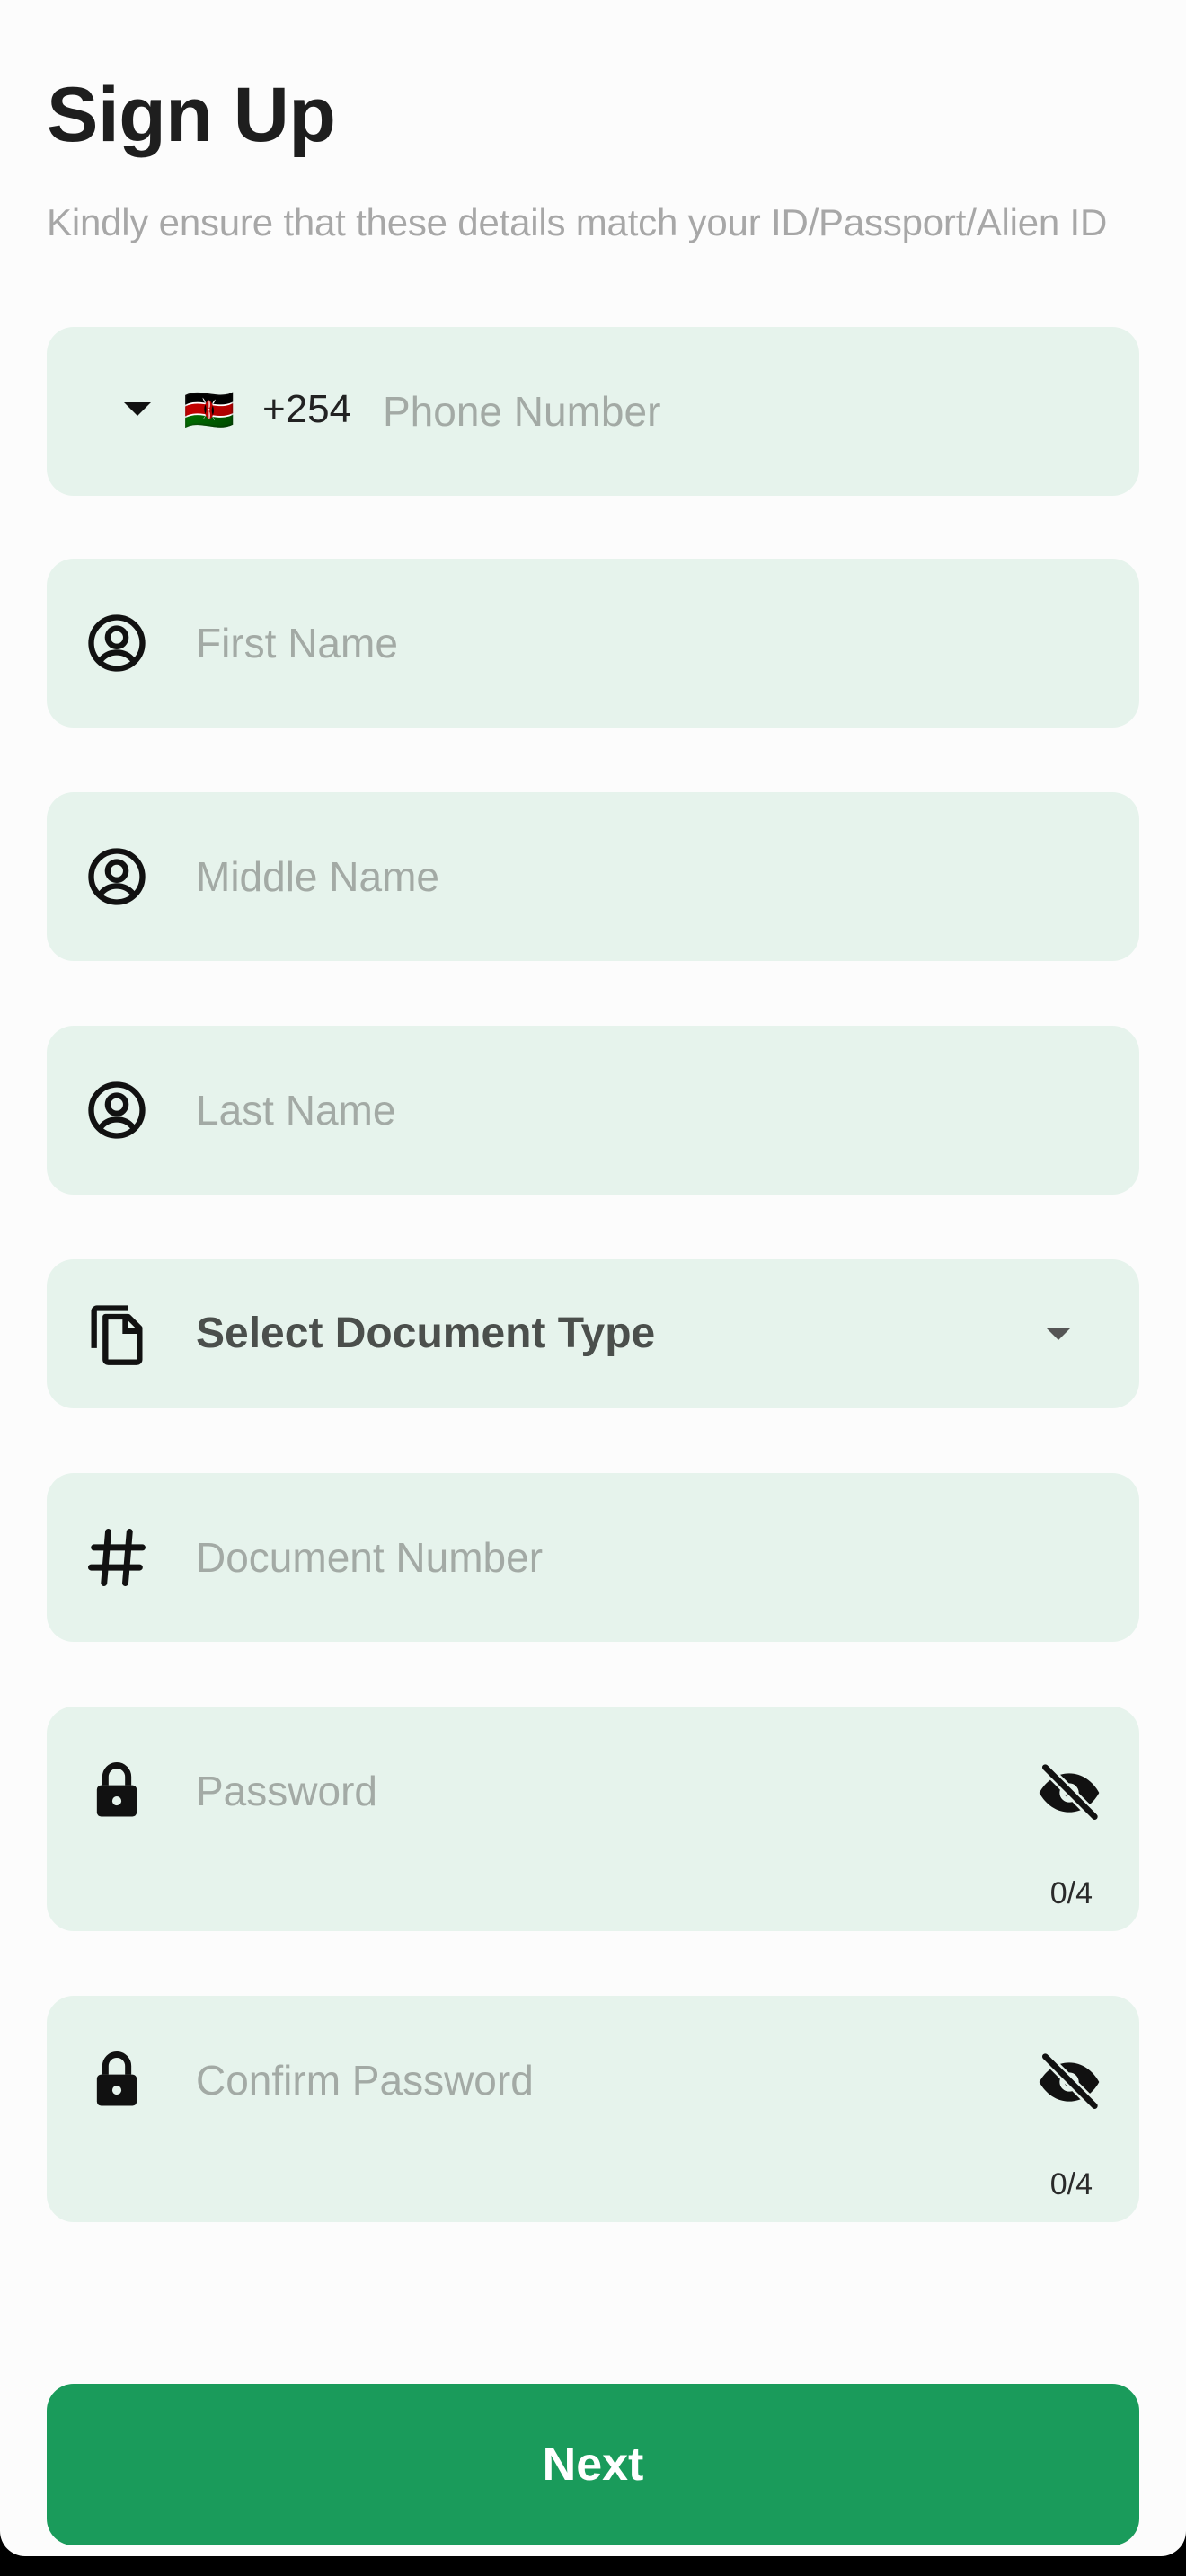 The height and width of the screenshot is (2576, 1186). What do you see at coordinates (733, 411) in the screenshot?
I see `phone-number-input` at bounding box center [733, 411].